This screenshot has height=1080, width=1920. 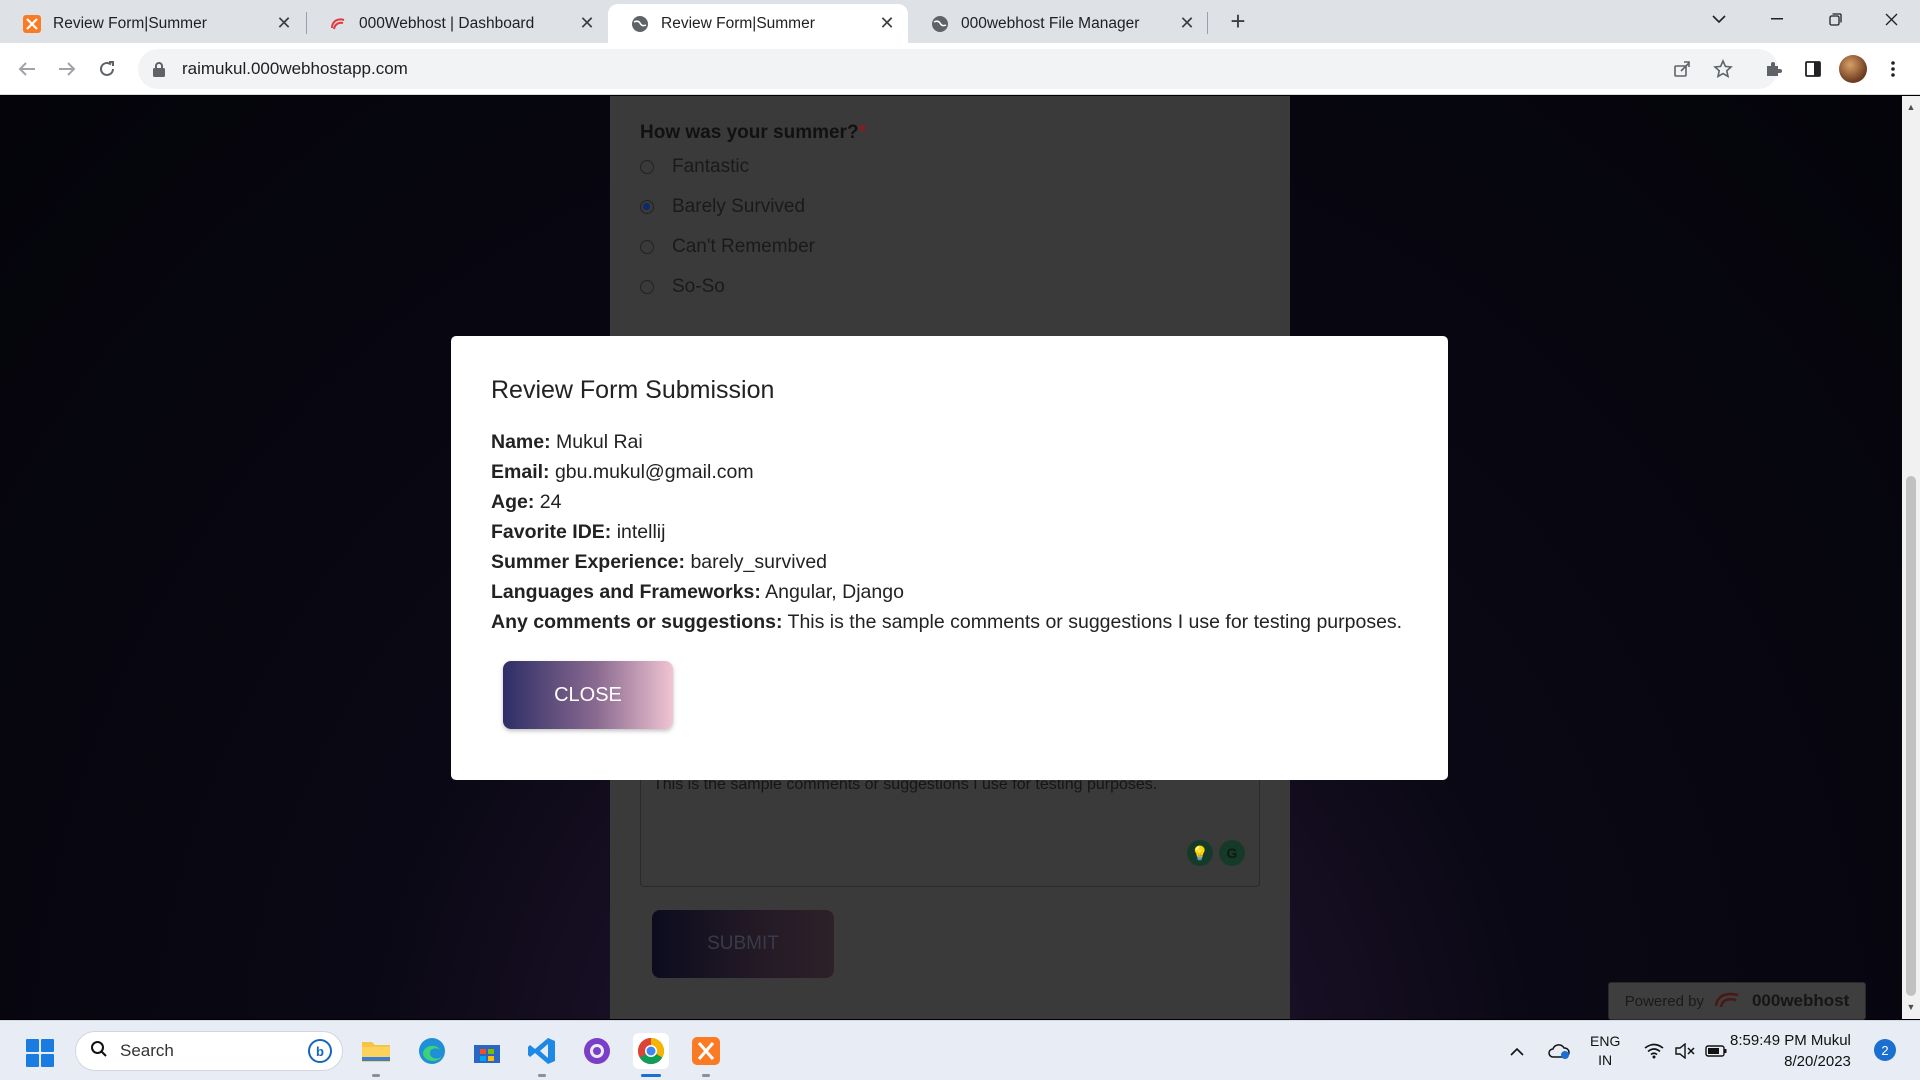 What do you see at coordinates (744, 246) in the screenshot?
I see `radio-label: Can't Remember` at bounding box center [744, 246].